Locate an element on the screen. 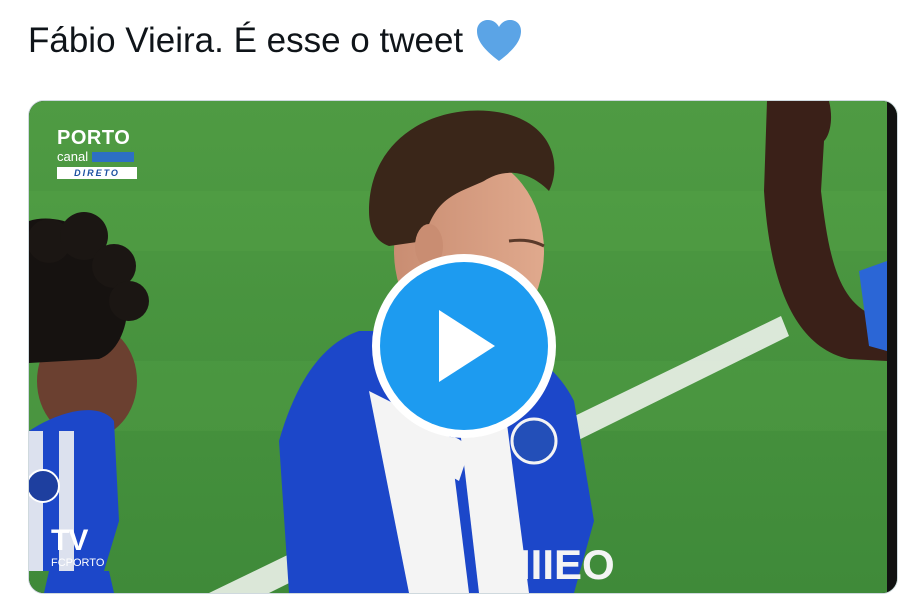 This screenshot has height=609, width=917. play-button is located at coordinates (464, 346).